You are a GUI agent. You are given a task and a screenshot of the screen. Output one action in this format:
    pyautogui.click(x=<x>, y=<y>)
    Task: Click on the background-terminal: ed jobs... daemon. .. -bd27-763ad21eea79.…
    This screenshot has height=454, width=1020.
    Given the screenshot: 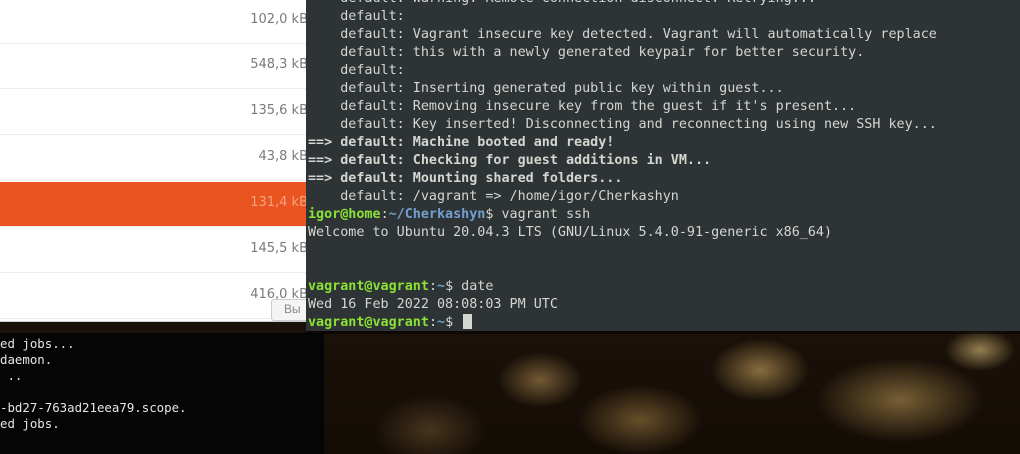 What is the action you would take?
    pyautogui.click(x=162, y=393)
    